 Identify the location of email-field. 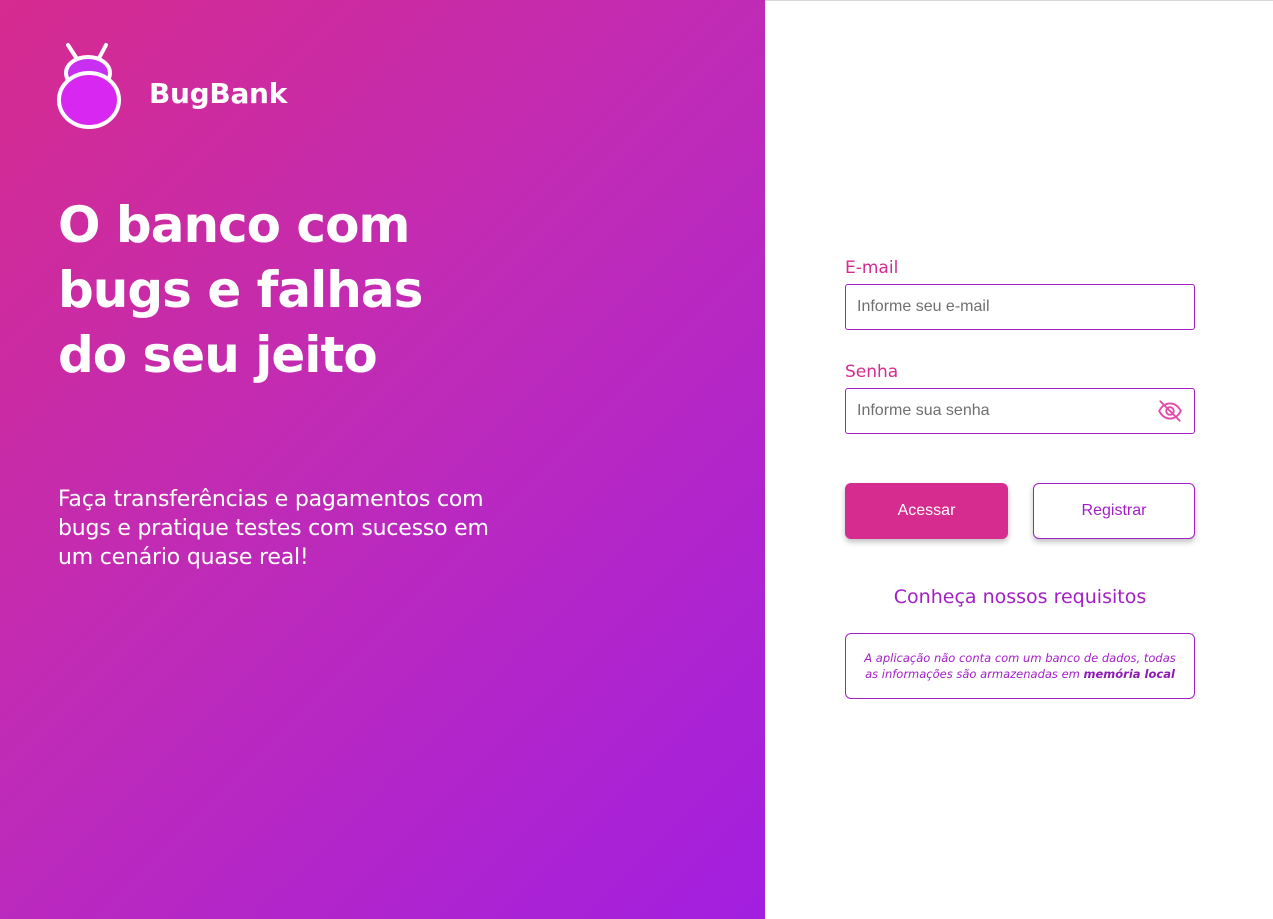
(1020, 307).